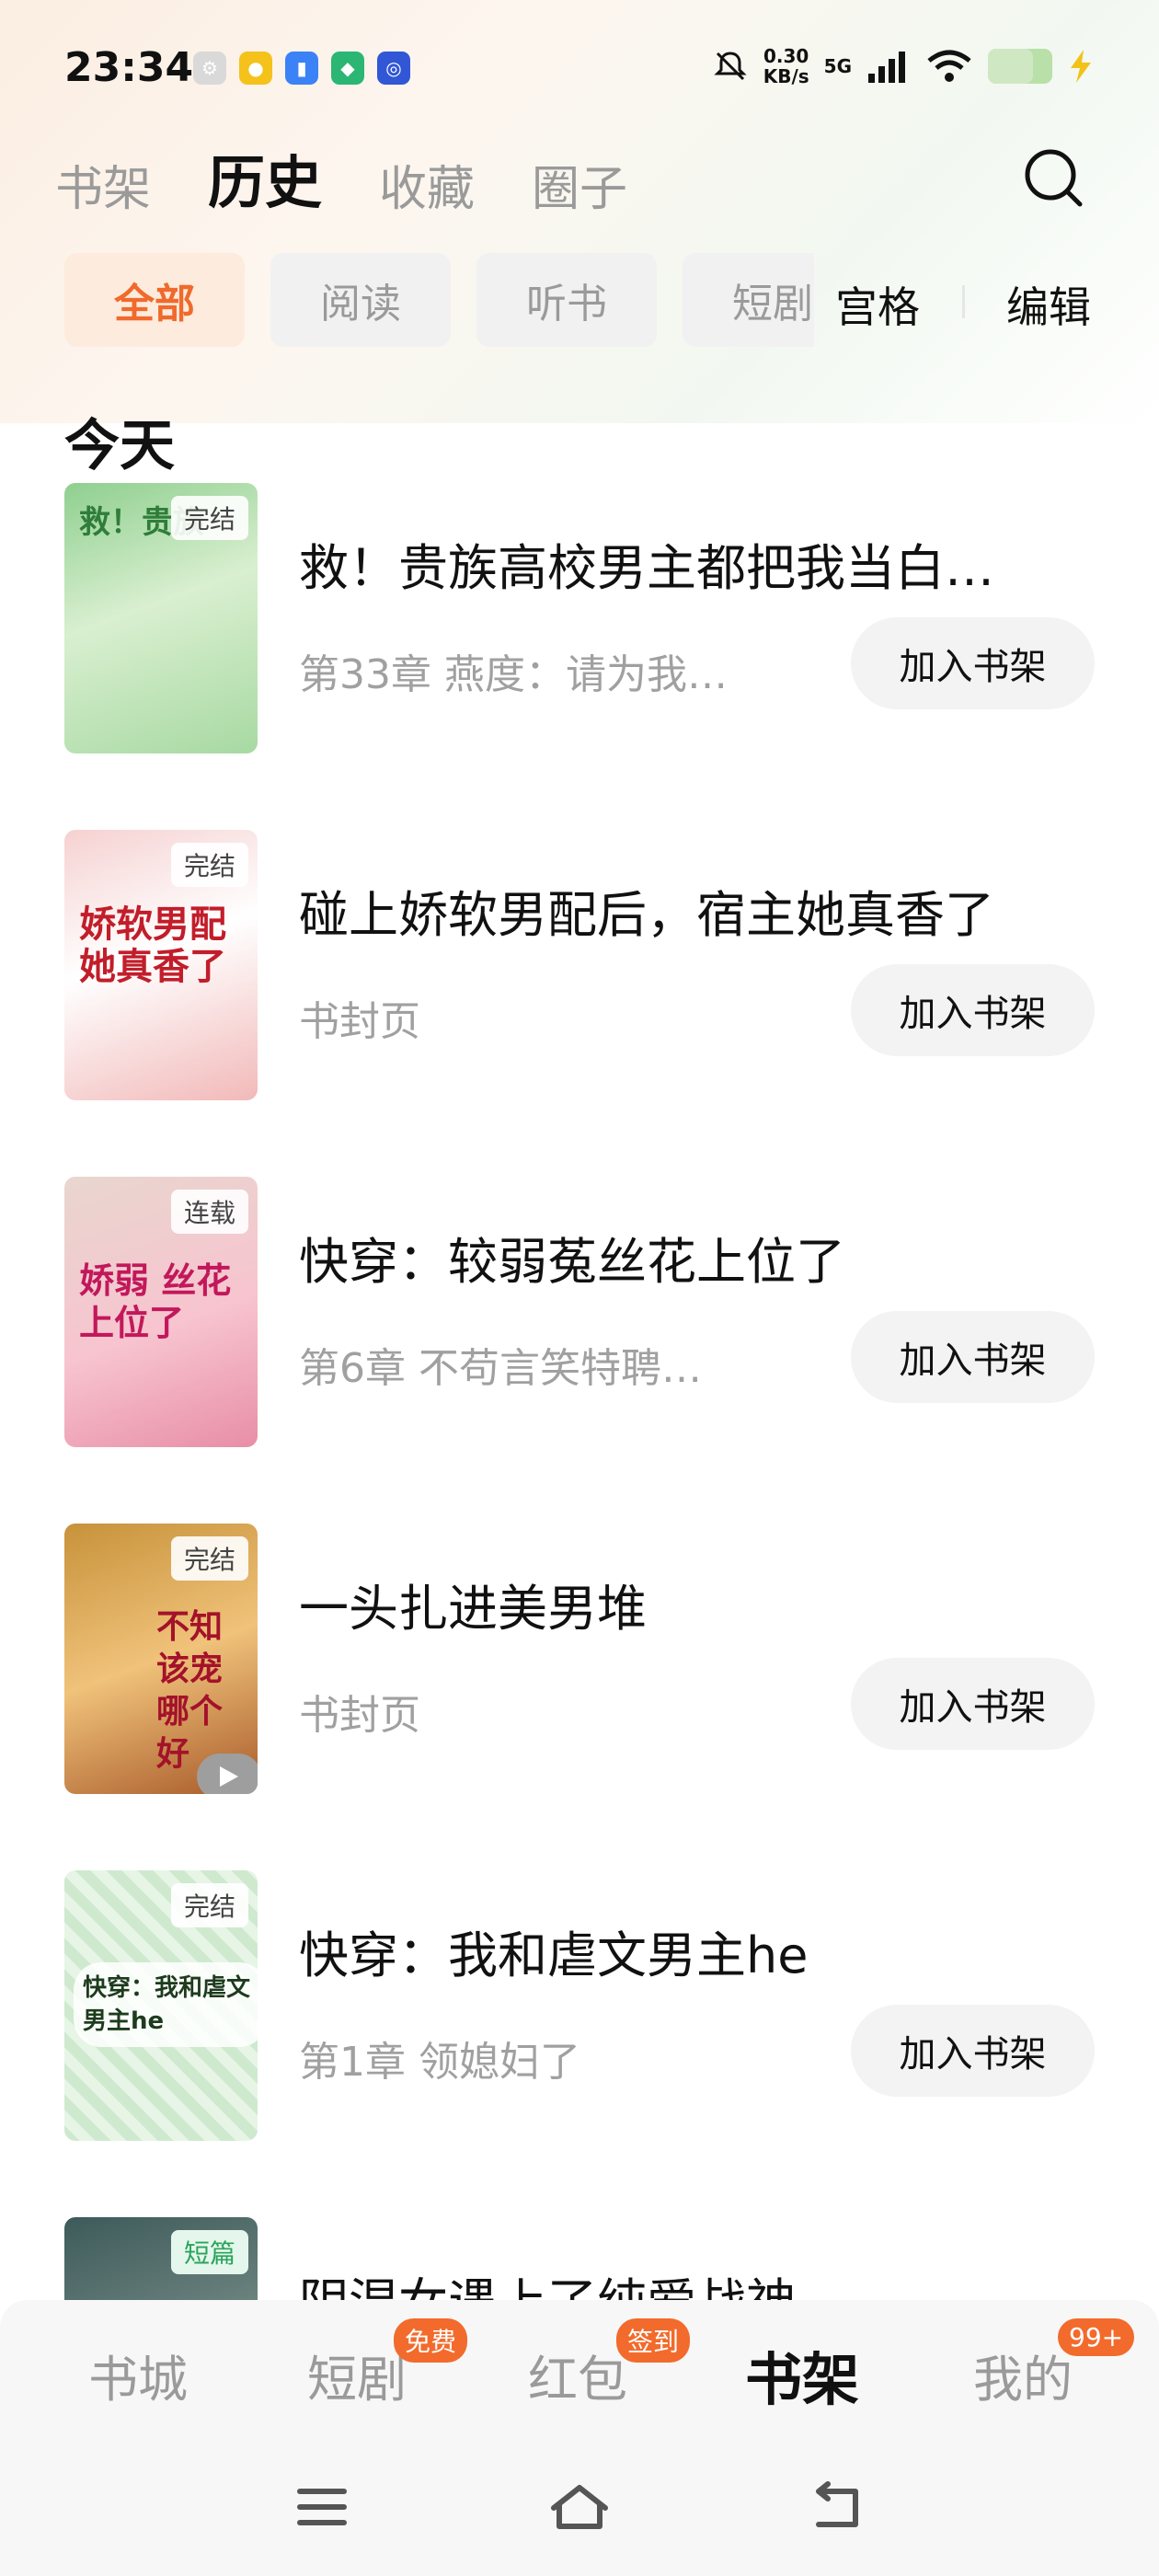 This screenshot has width=1159, height=2576. Describe the element at coordinates (341, 177) in the screenshot. I see `top-tabs: 书架 历史 收藏 圈子` at that location.